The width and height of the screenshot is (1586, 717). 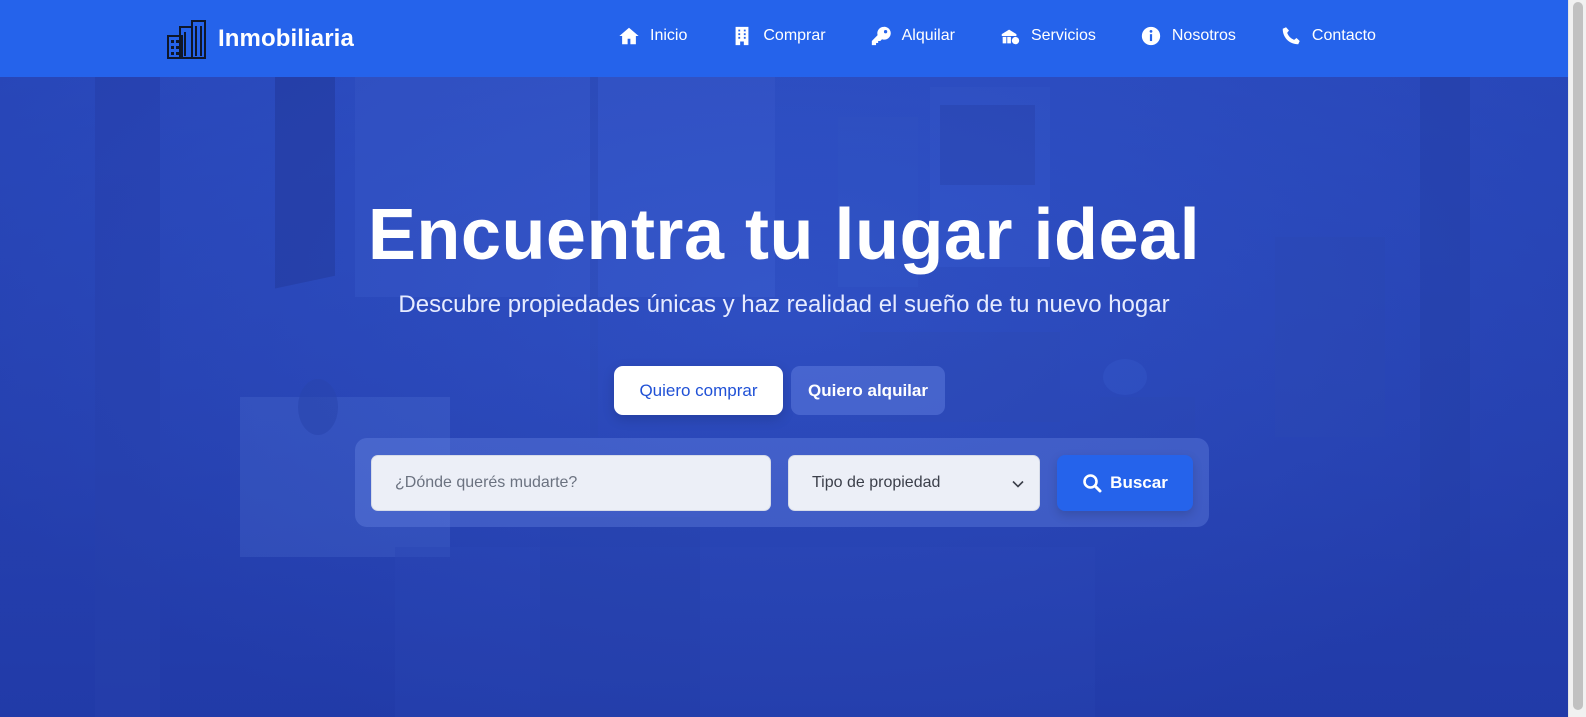 What do you see at coordinates (1092, 483) in the screenshot?
I see `search-icon` at bounding box center [1092, 483].